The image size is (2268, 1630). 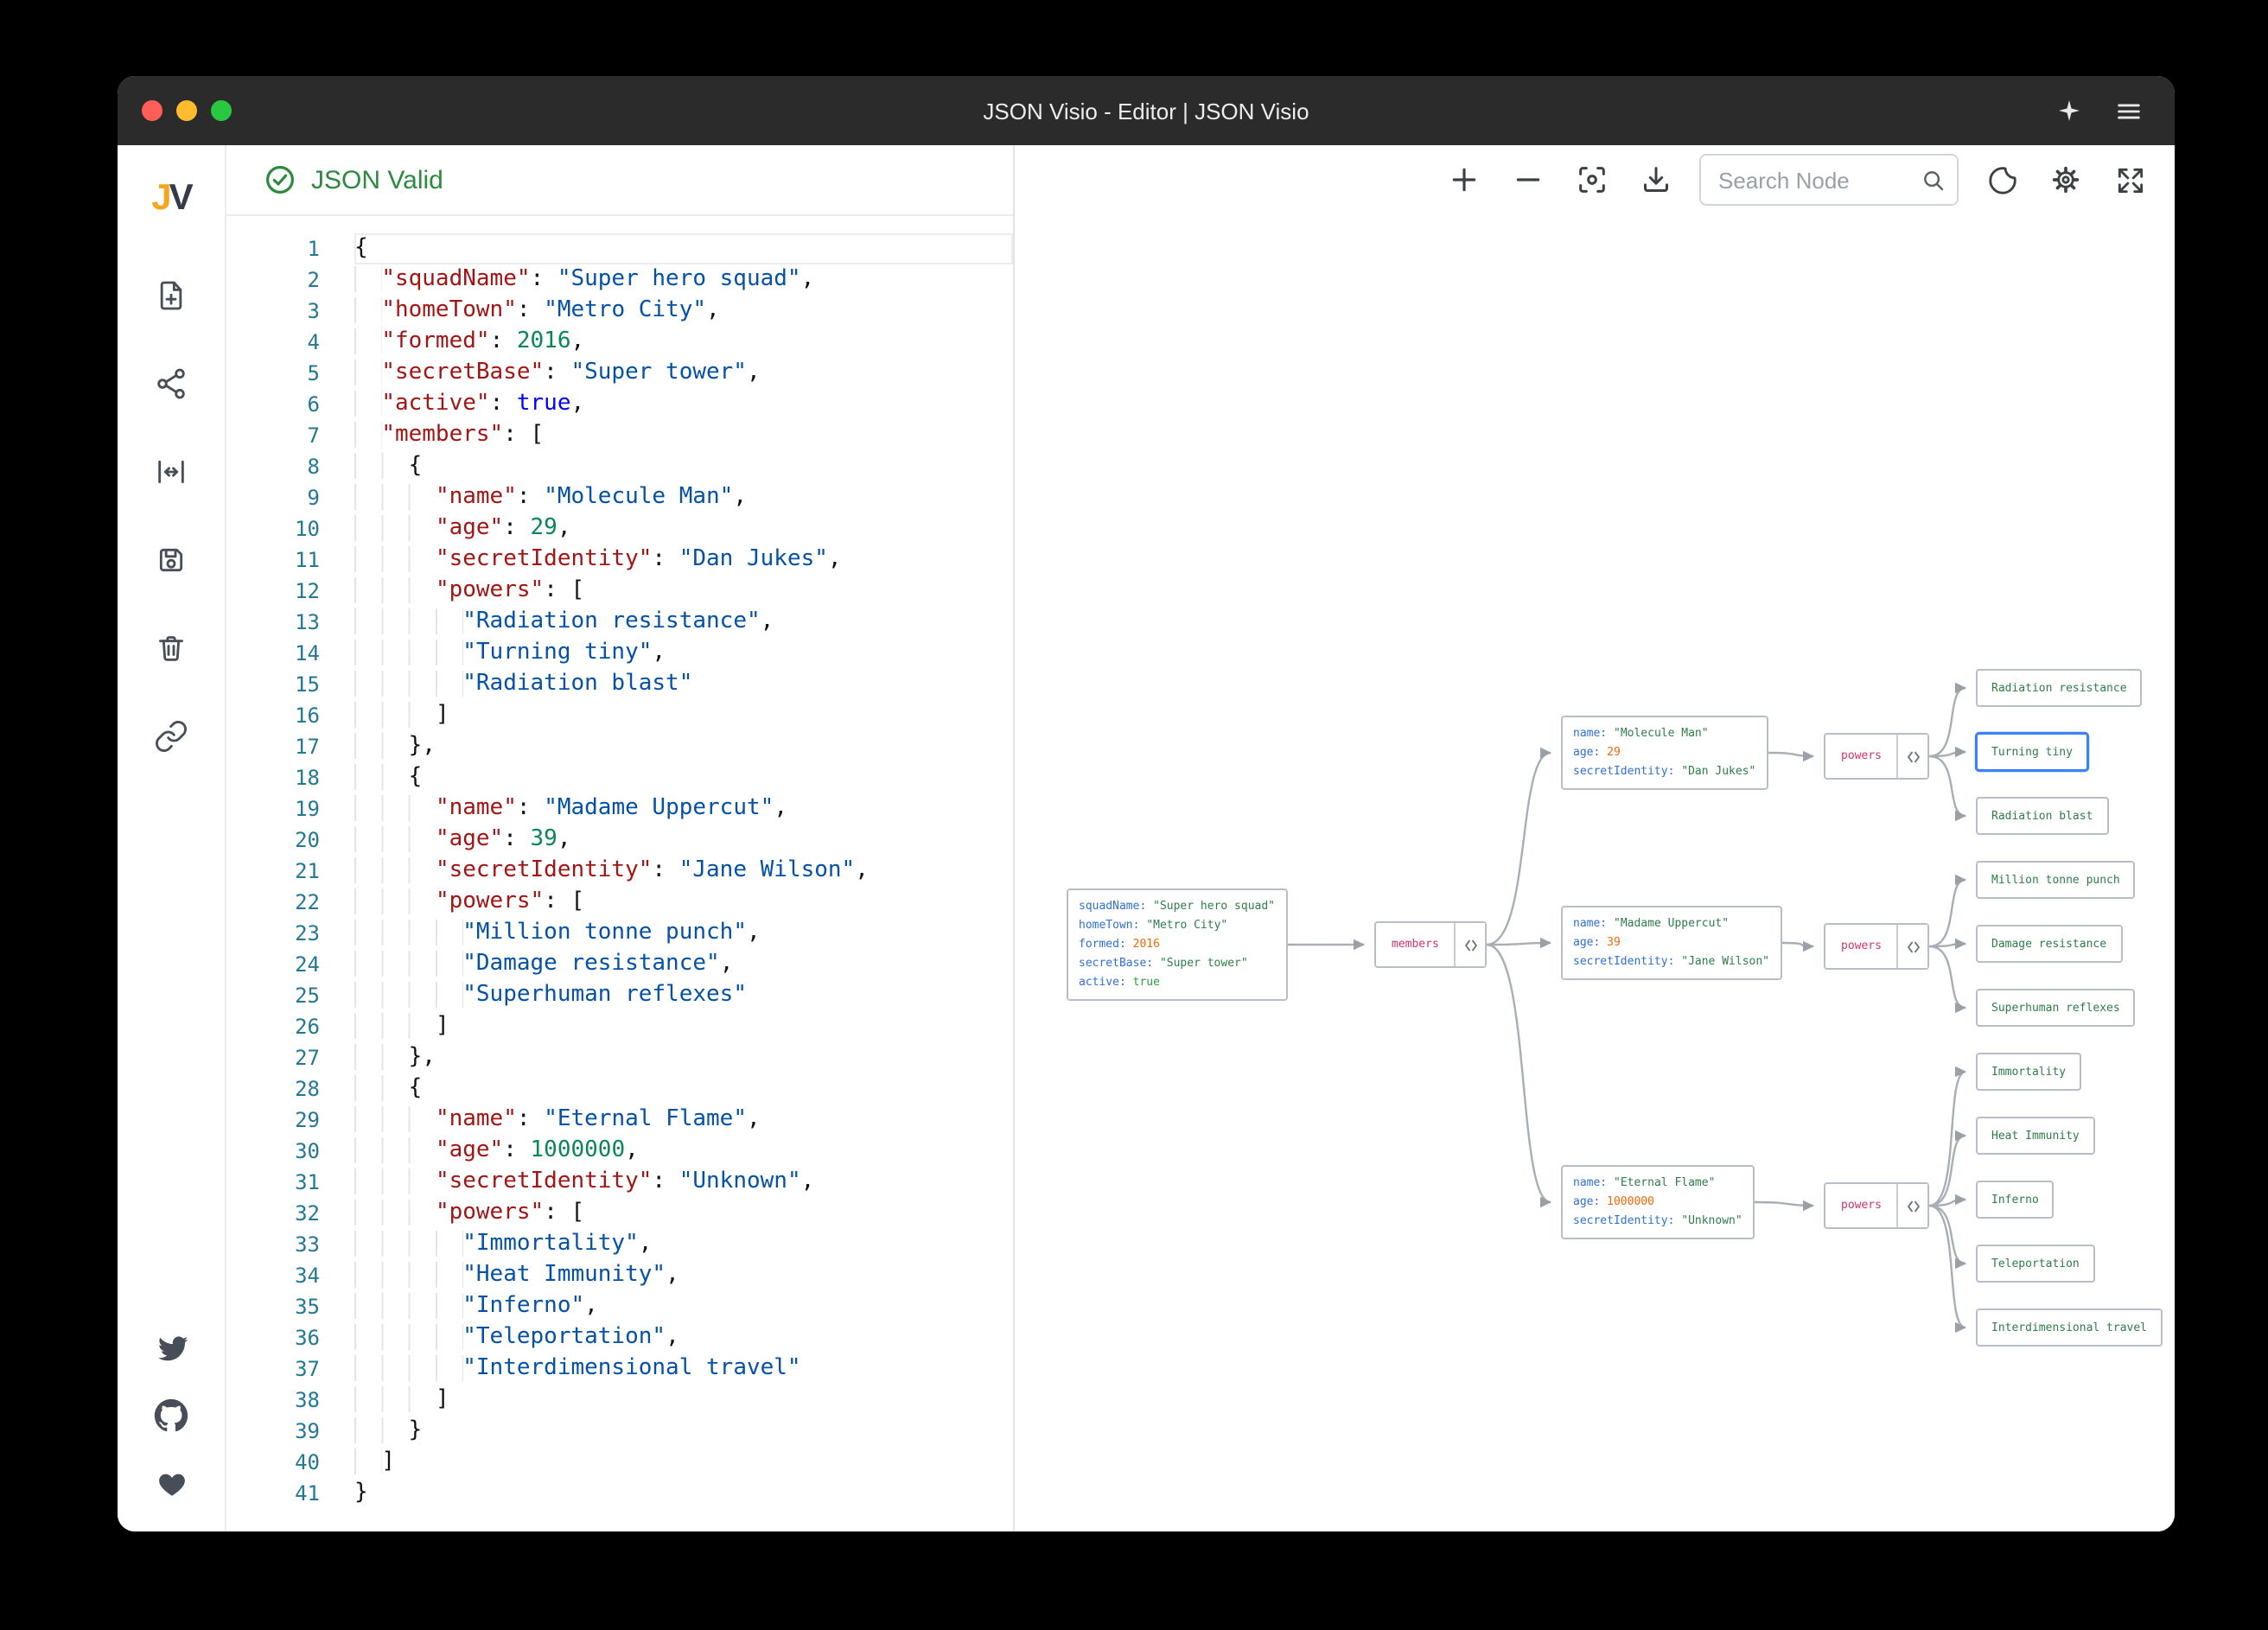 I want to click on code-line-text: }, so click(x=683, y=1431).